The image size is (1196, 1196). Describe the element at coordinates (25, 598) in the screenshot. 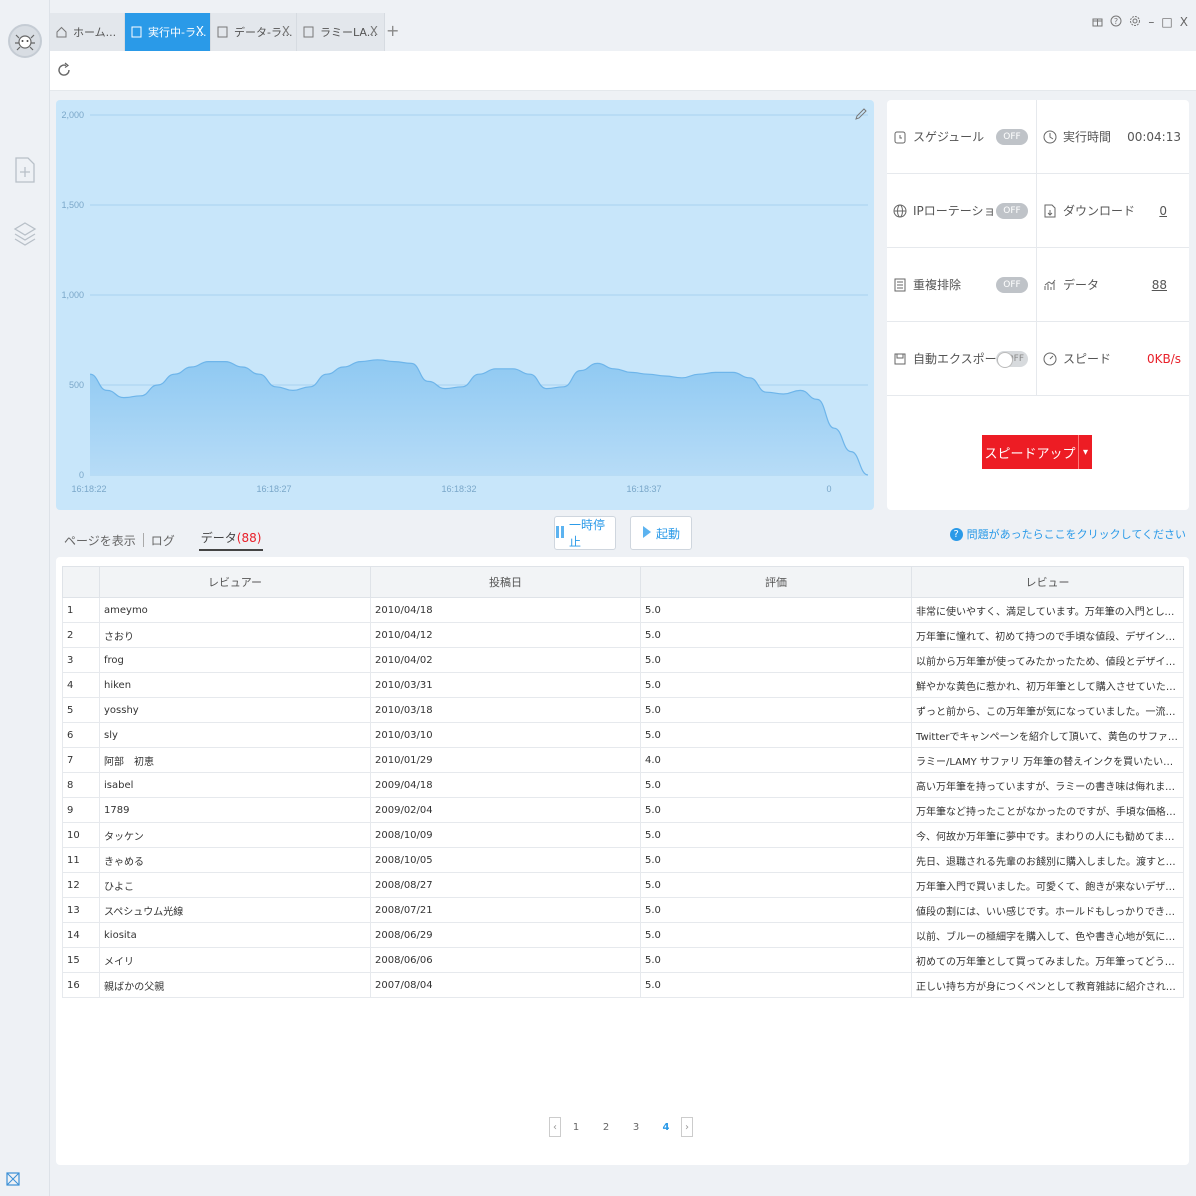

I see `left-rail` at that location.